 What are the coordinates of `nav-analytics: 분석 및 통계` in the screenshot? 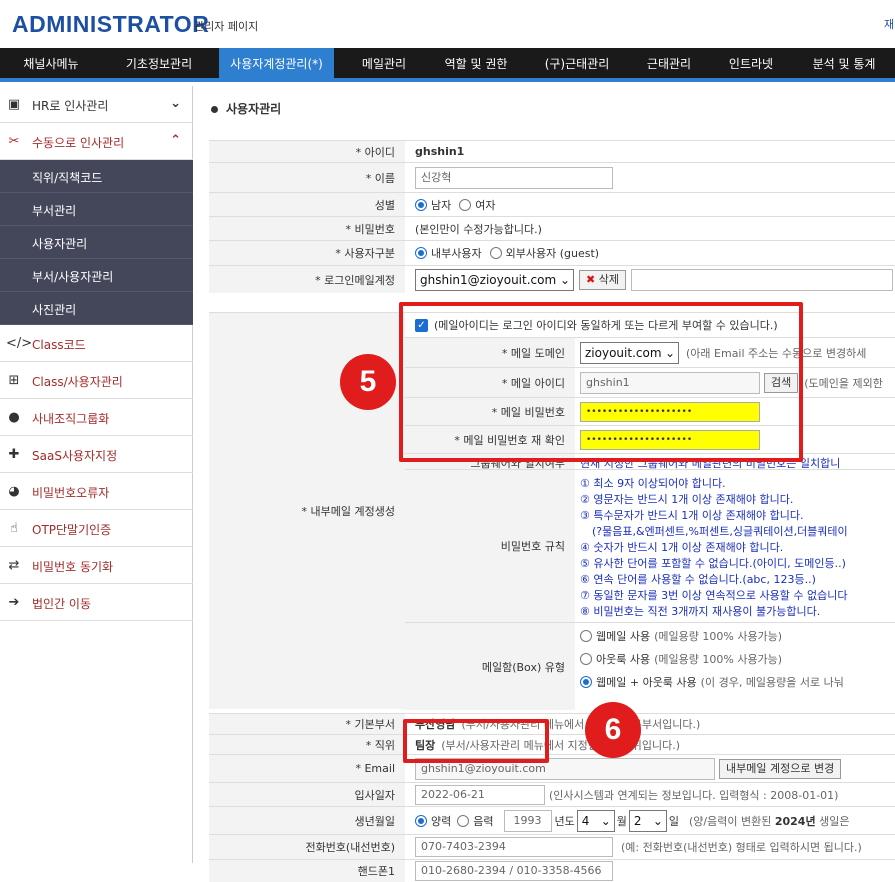 It's located at (844, 63).